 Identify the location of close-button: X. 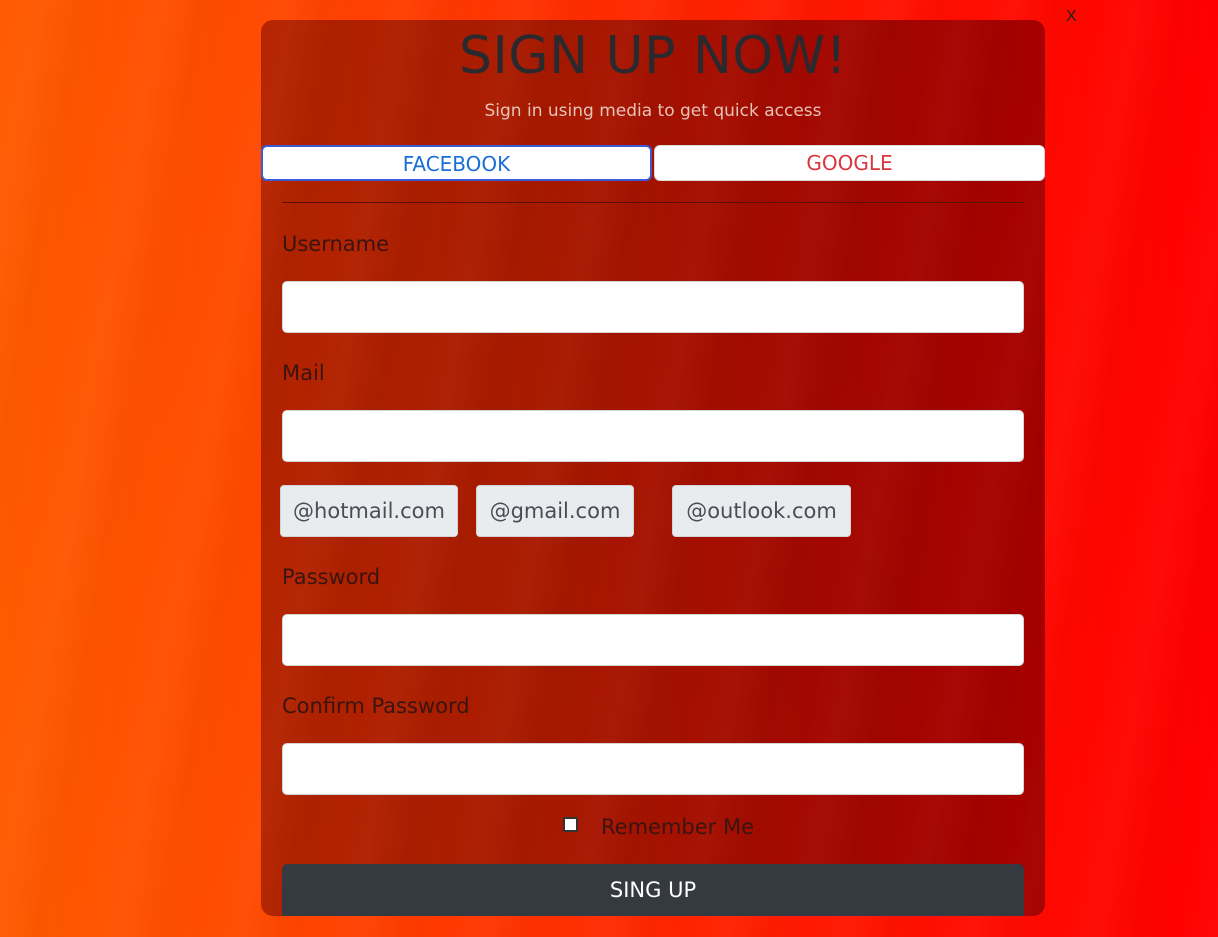
(1071, 17).